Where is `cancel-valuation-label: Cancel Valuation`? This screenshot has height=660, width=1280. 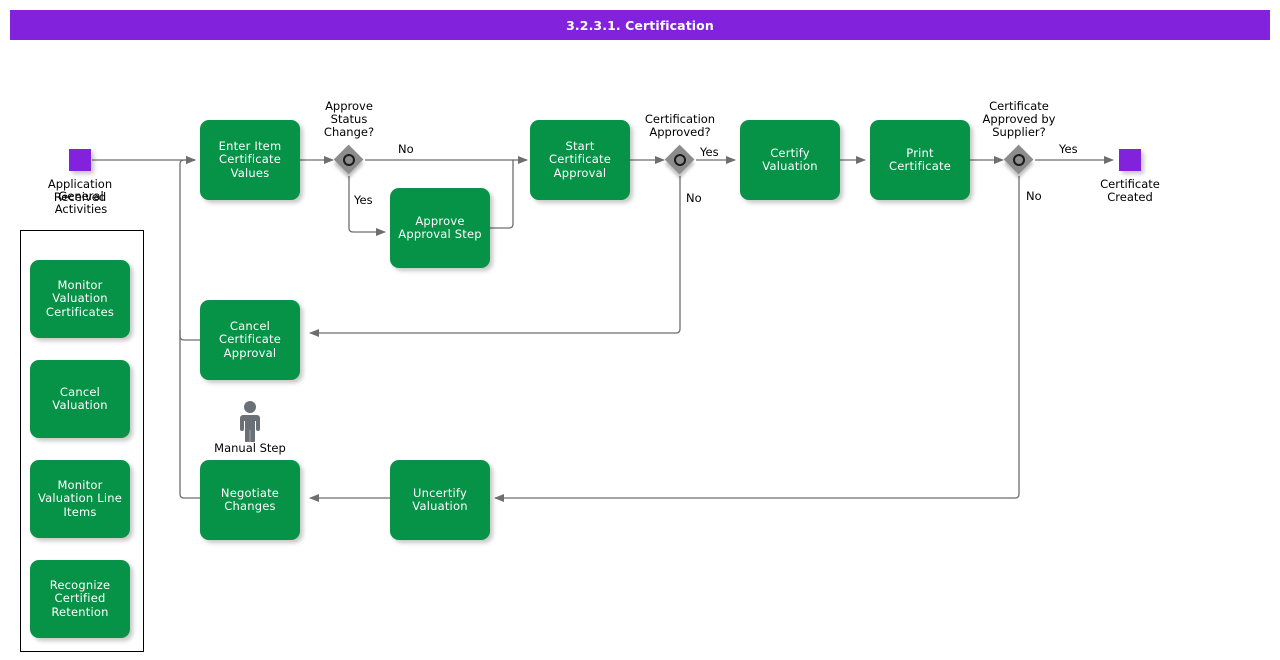
cancel-valuation-label: Cancel Valuation is located at coordinates (80, 398).